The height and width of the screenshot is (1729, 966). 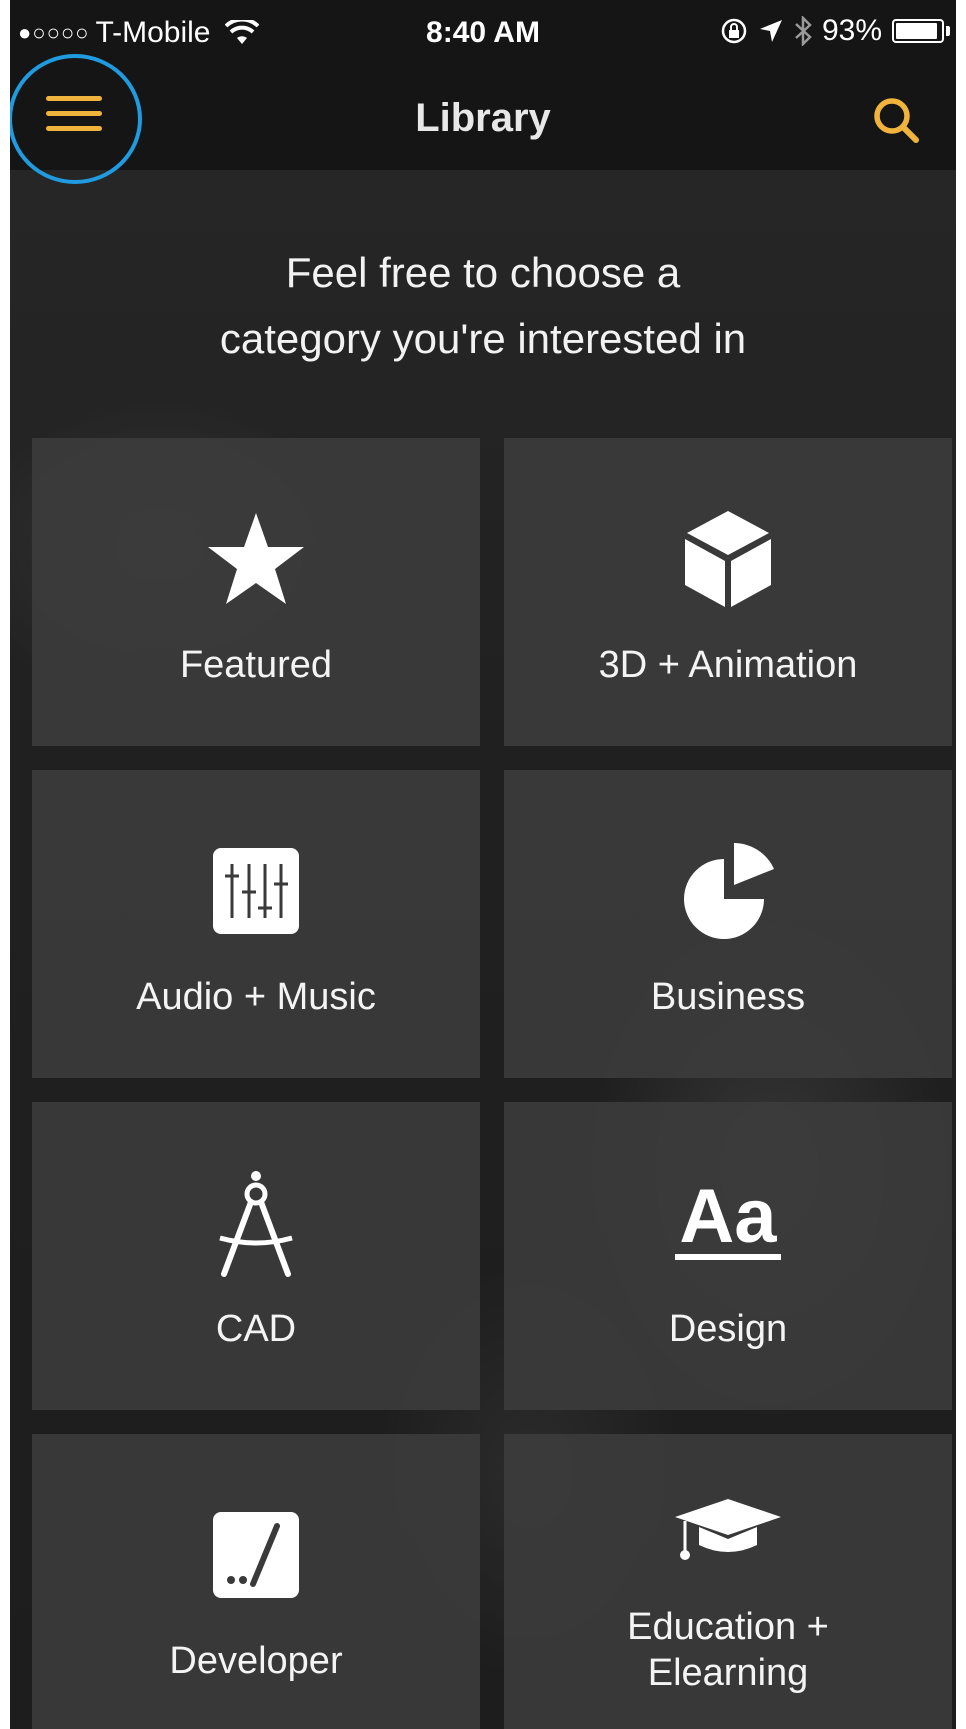 What do you see at coordinates (256, 1555) in the screenshot?
I see `terminal-icon` at bounding box center [256, 1555].